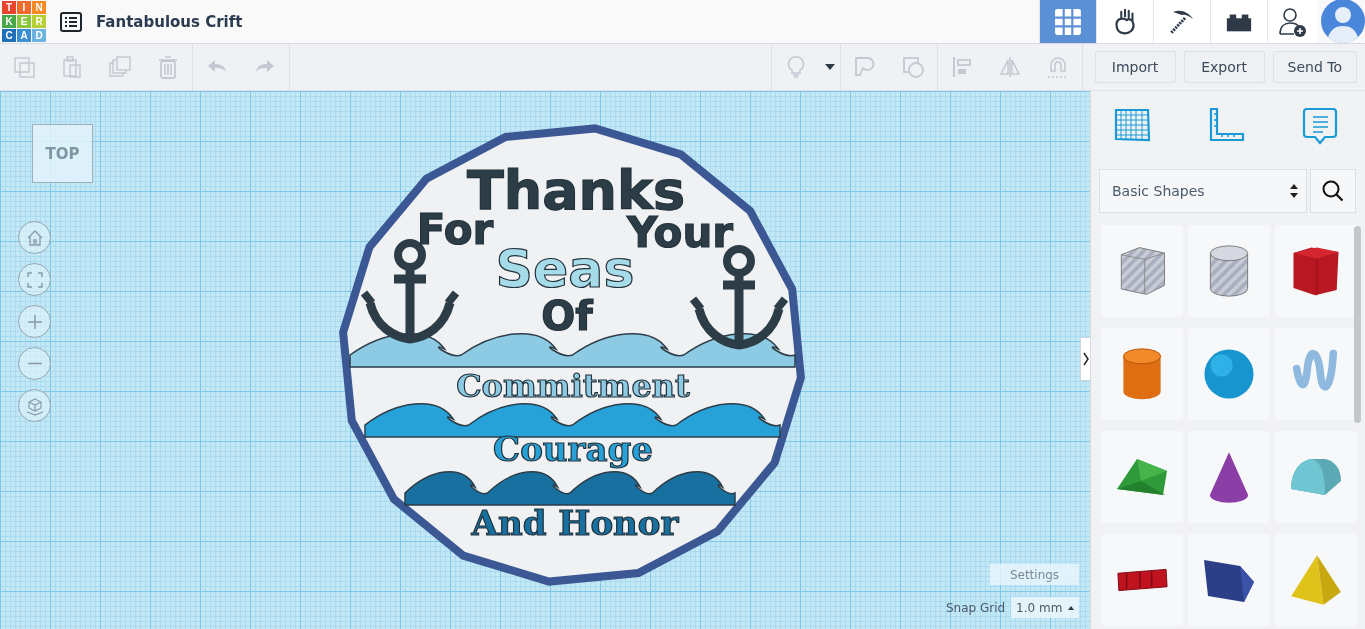 The width and height of the screenshot is (1365, 629). I want to click on add-user-icon, so click(1293, 21).